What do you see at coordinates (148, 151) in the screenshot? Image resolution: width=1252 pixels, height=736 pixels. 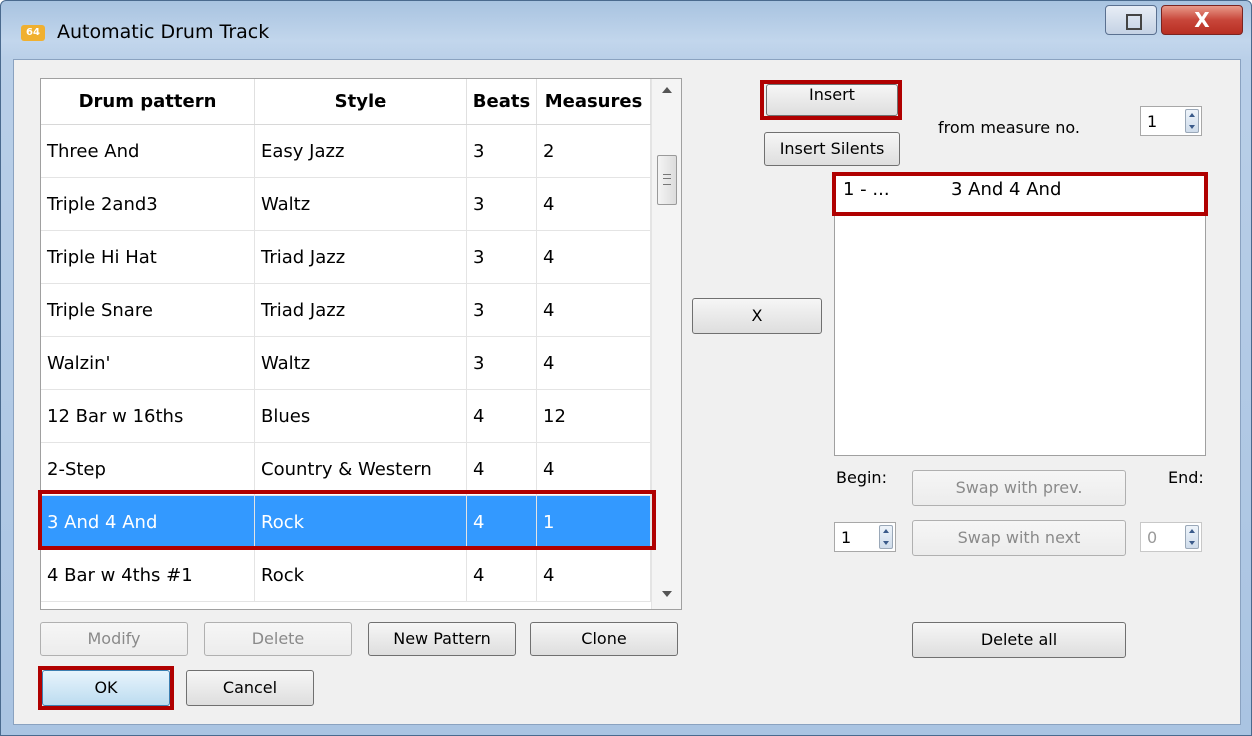 I see `cell-pattern: Three And` at bounding box center [148, 151].